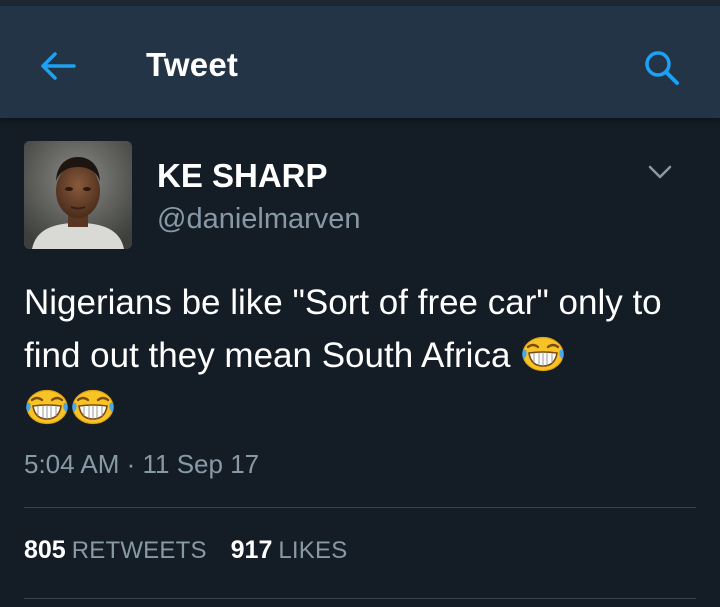 The height and width of the screenshot is (607, 720). What do you see at coordinates (259, 219) in the screenshot?
I see `author-handle: @danielmarven` at bounding box center [259, 219].